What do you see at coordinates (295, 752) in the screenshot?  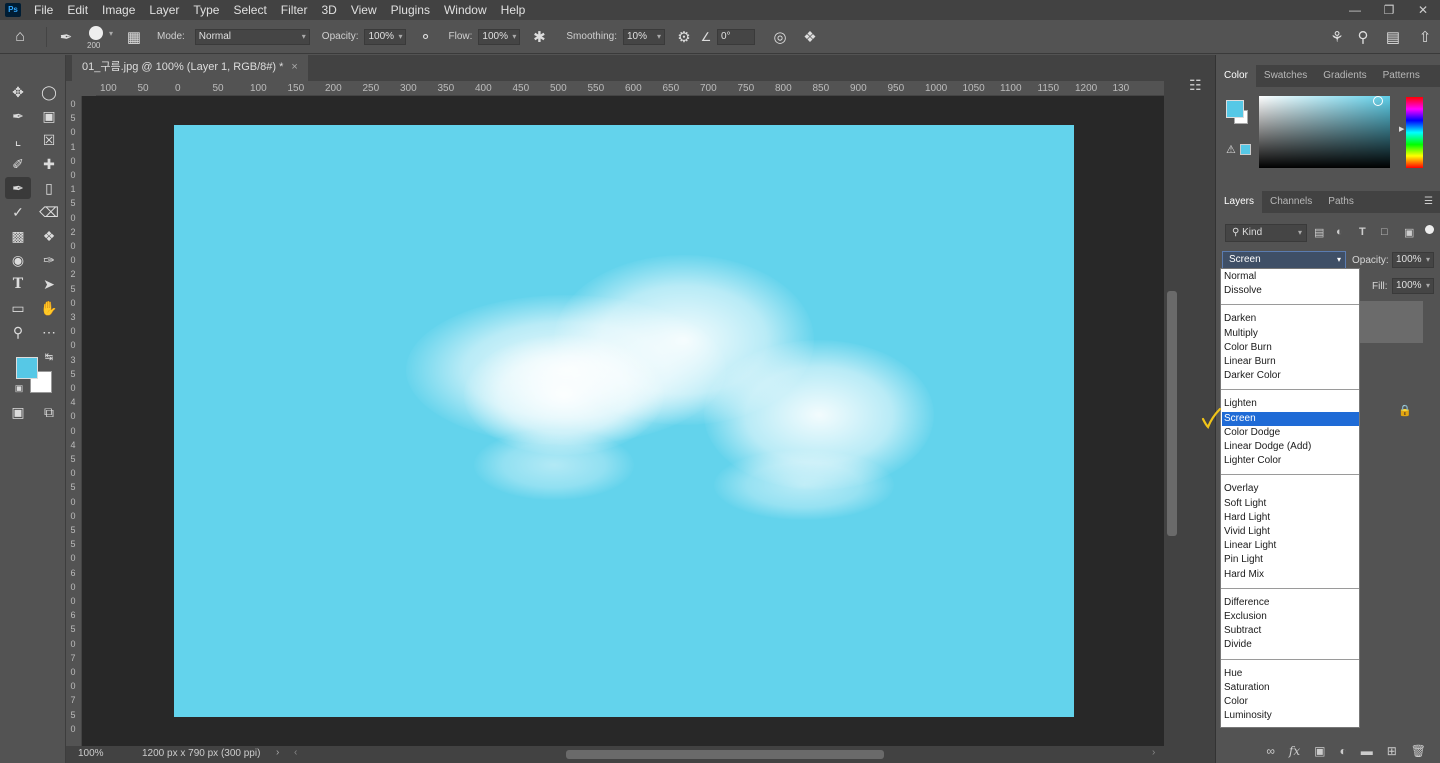 I see `chevron-left-icon: ‹` at bounding box center [295, 752].